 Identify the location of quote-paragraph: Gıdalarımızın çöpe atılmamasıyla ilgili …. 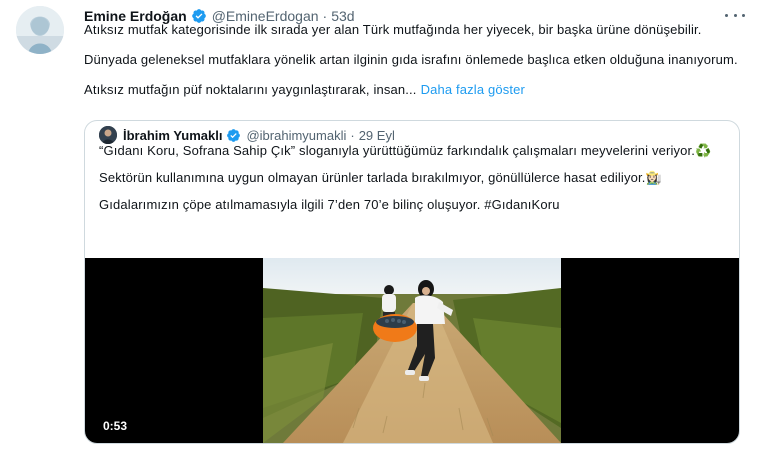
(329, 204).